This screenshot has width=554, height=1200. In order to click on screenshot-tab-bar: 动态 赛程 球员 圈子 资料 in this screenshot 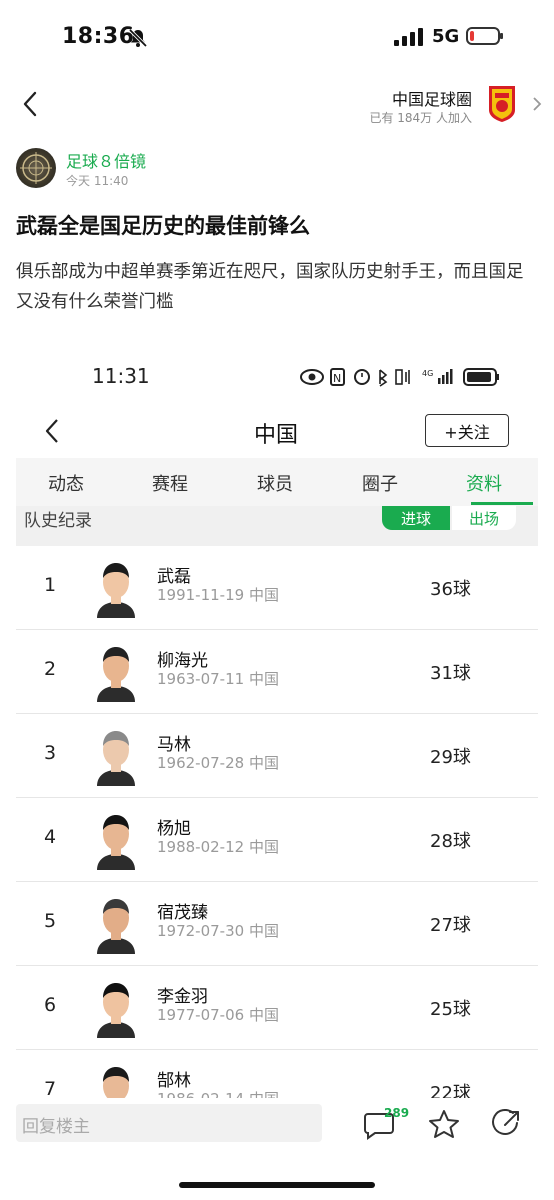, I will do `click(277, 482)`.